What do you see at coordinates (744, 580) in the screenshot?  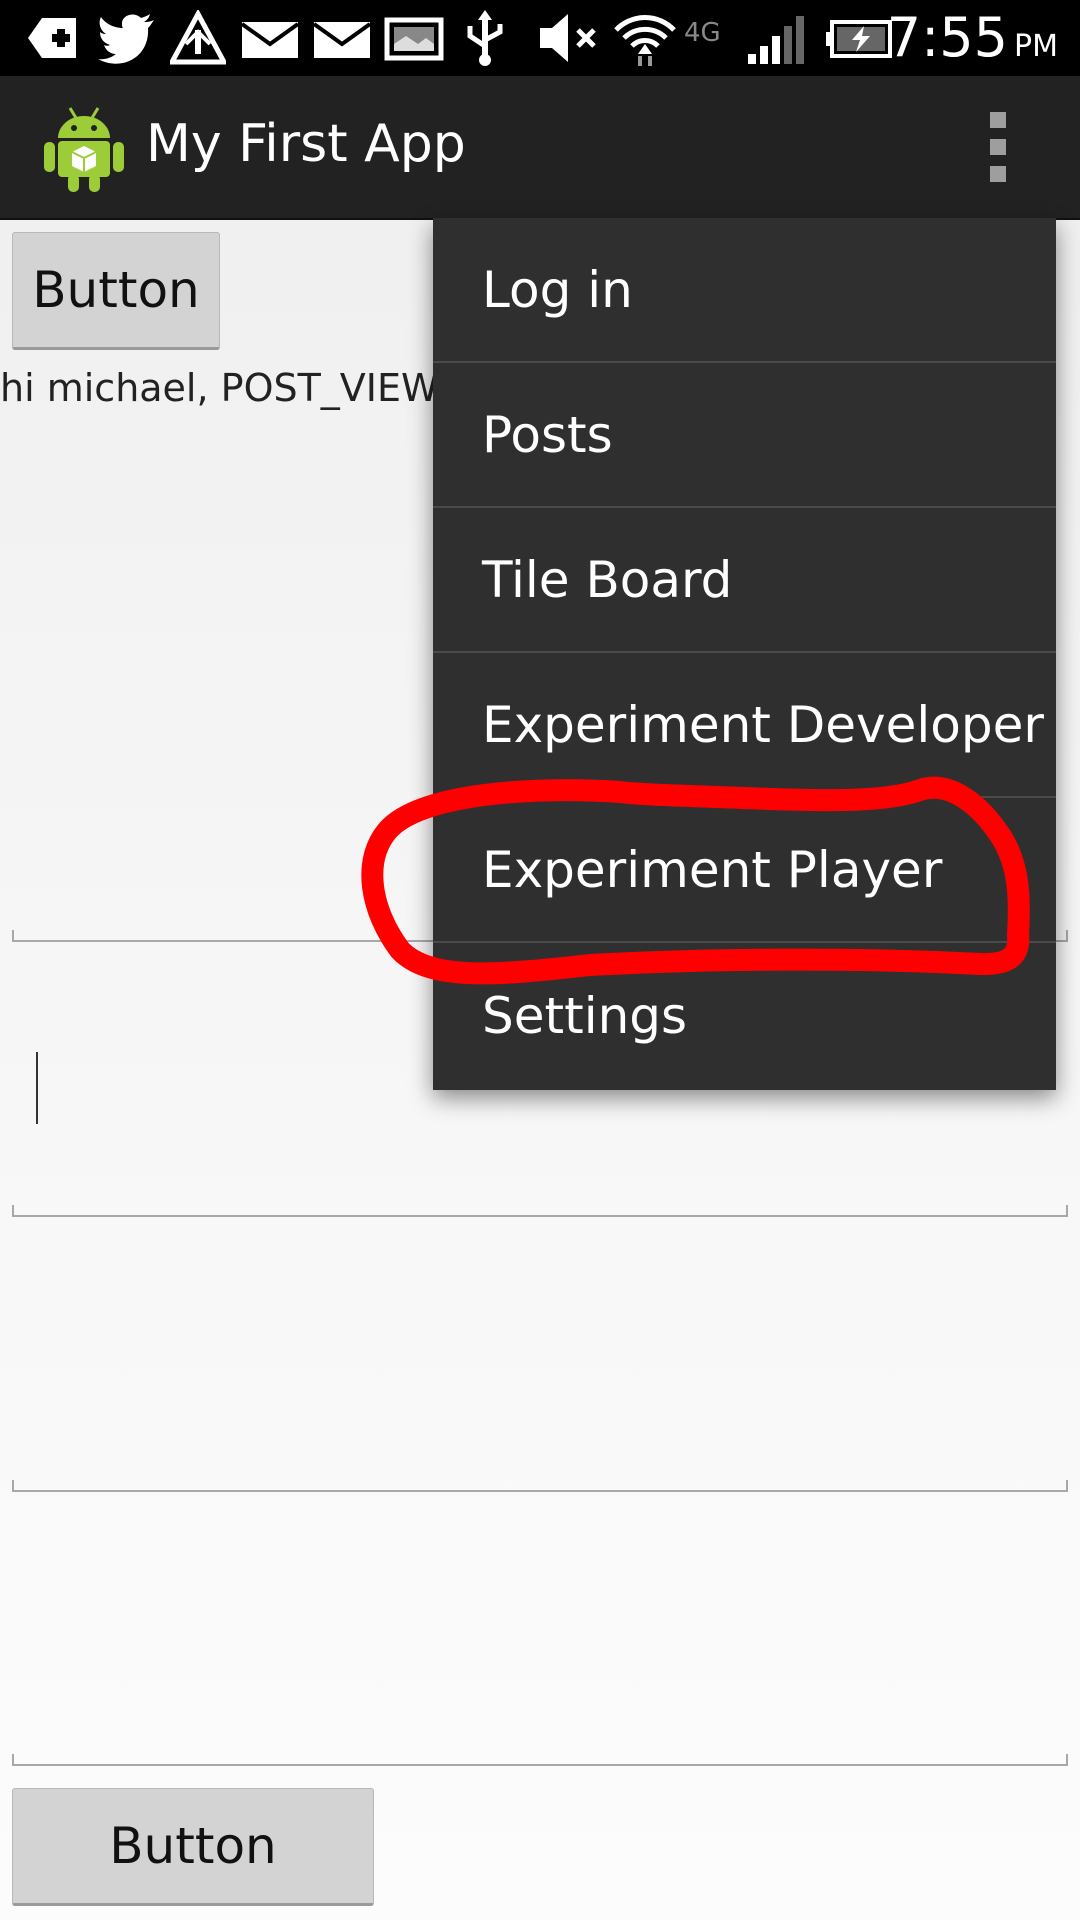 I see `menu-item-tile-board: Tile Board` at bounding box center [744, 580].